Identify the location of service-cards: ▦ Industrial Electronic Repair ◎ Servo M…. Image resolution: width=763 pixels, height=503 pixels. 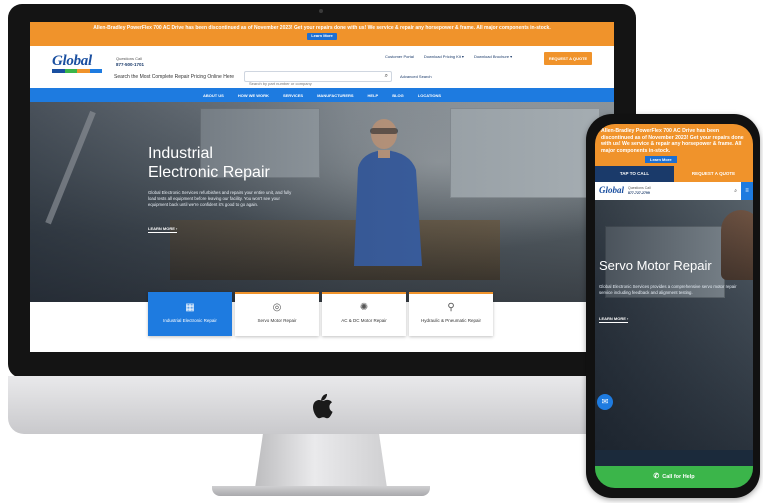
(320, 314).